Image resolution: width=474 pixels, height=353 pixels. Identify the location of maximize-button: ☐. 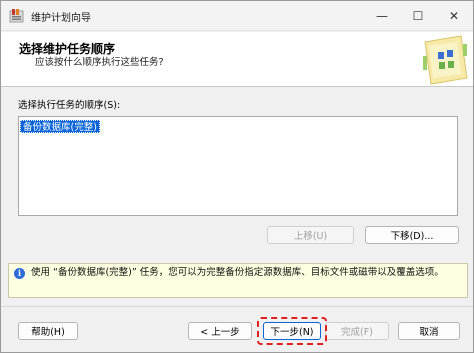
(418, 15).